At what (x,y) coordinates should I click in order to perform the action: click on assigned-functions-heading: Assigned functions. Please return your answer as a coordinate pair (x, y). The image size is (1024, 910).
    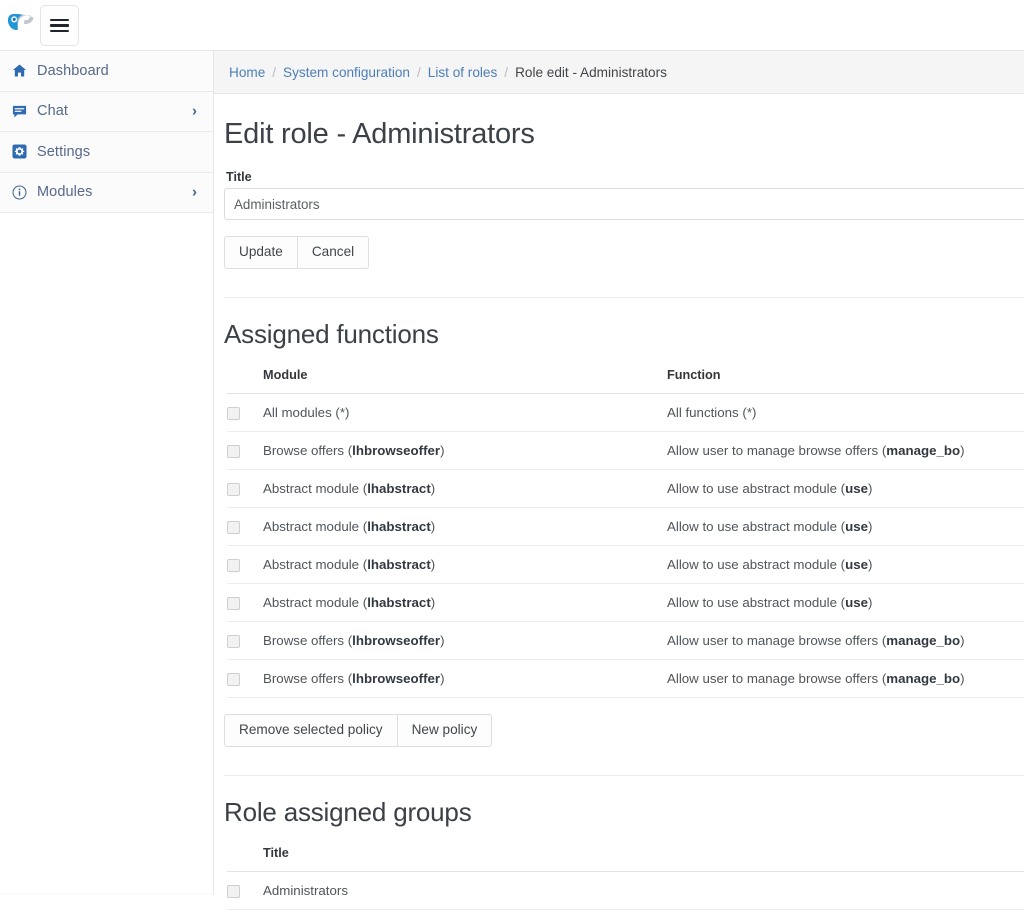
    Looking at the image, I should click on (331, 333).